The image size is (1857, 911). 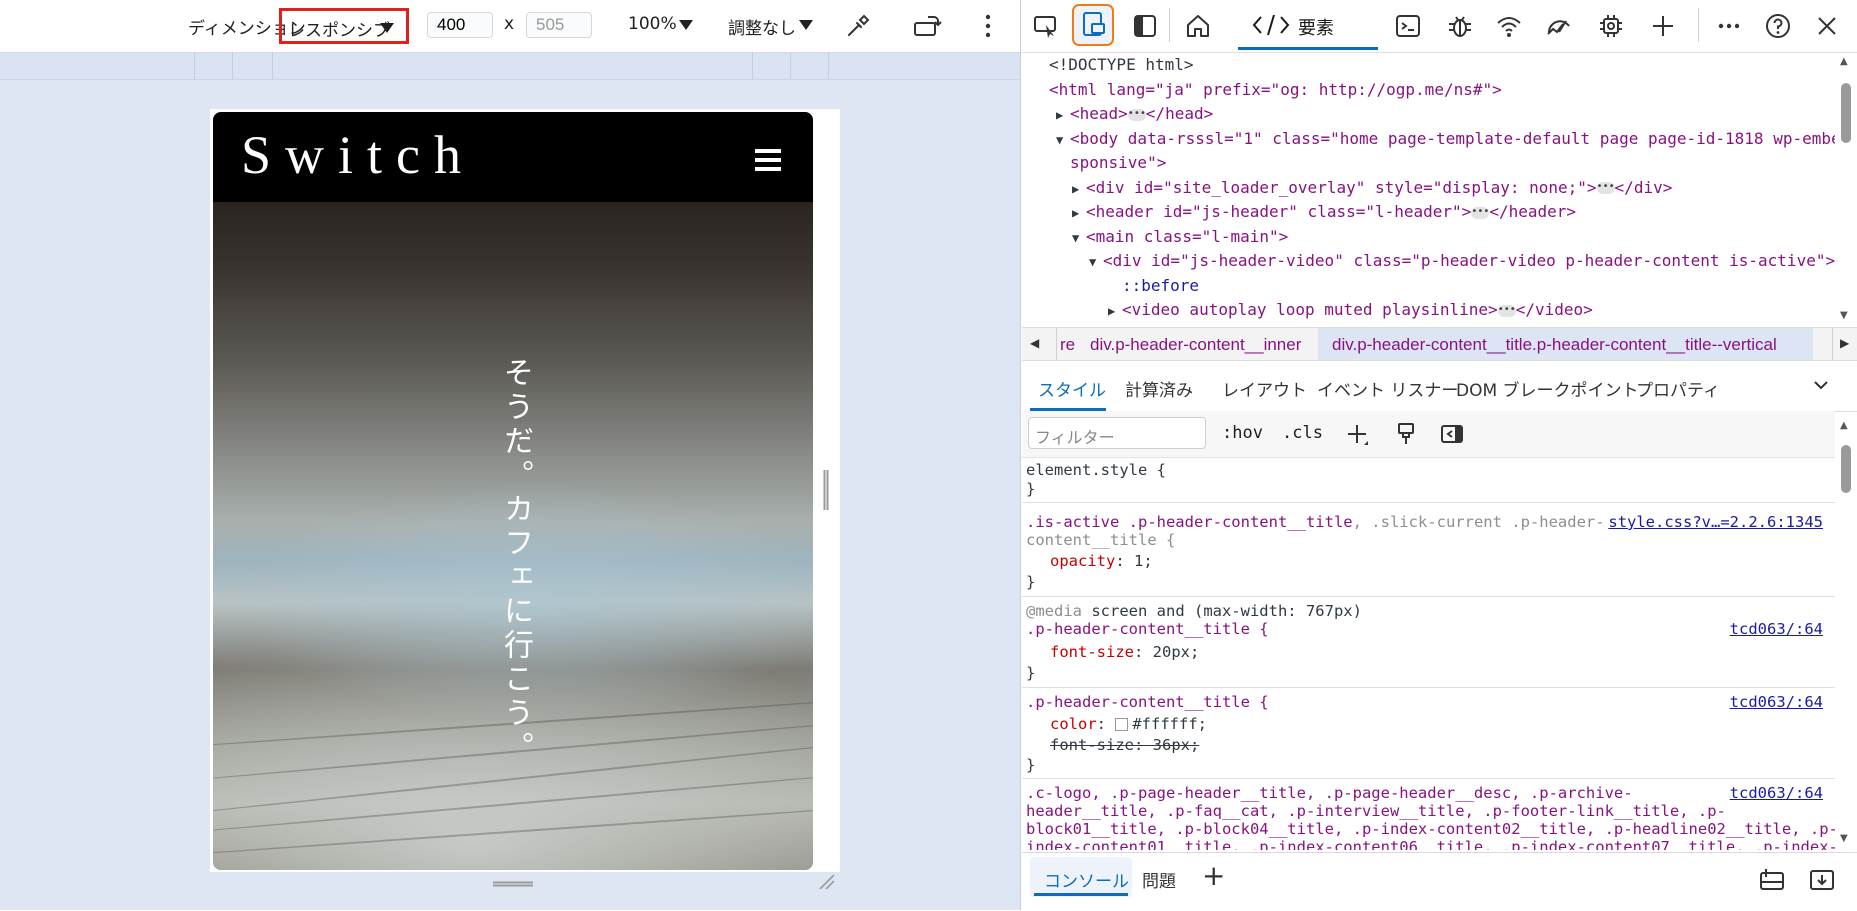 What do you see at coordinates (510, 66) in the screenshot?
I see `media-query-ruler` at bounding box center [510, 66].